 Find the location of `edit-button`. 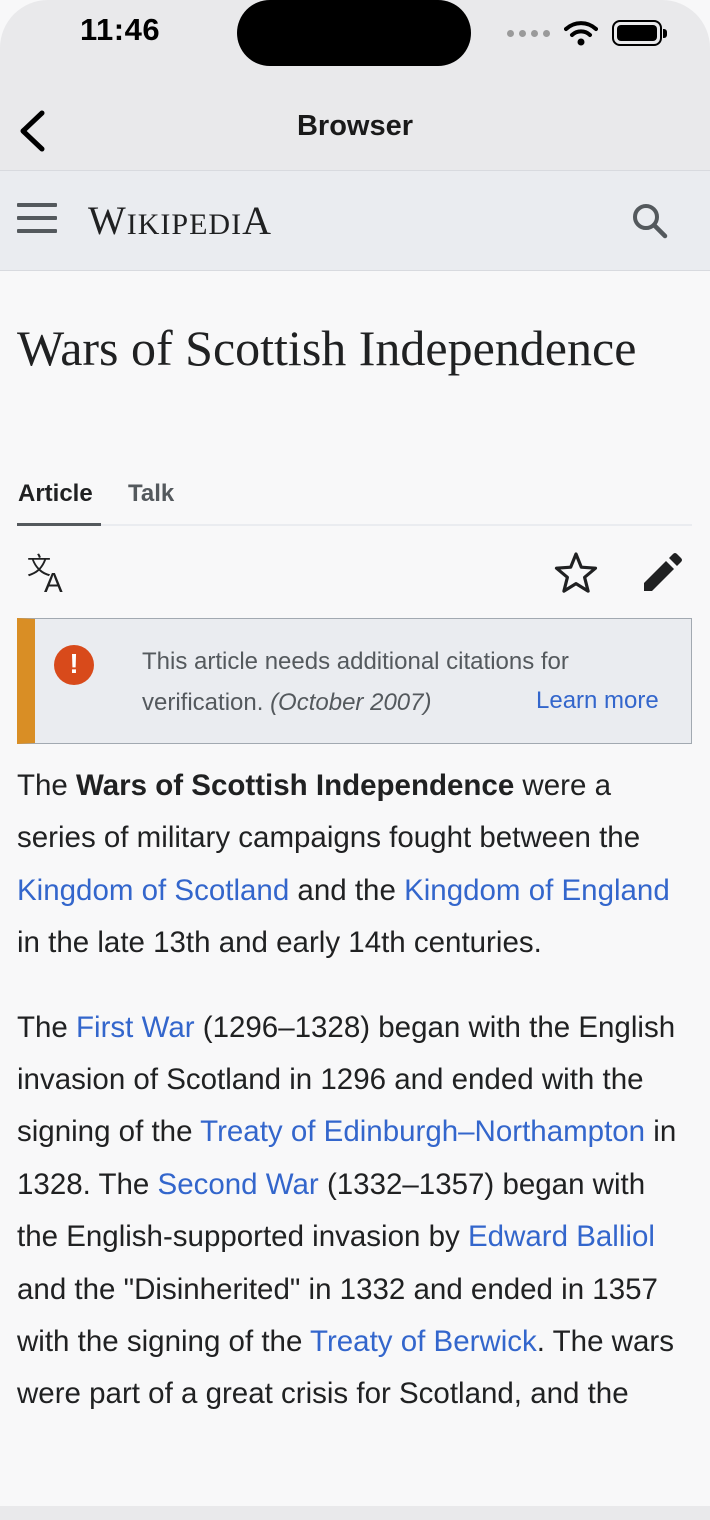

edit-button is located at coordinates (661, 573).